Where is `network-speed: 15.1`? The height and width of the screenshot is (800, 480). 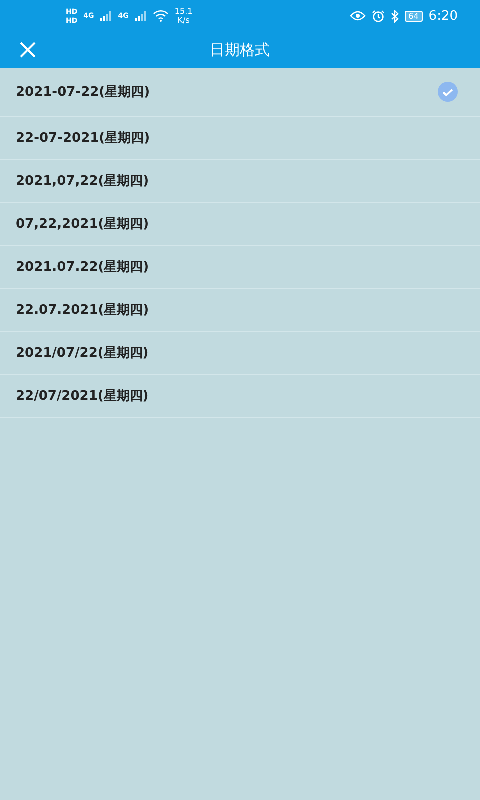 network-speed: 15.1 is located at coordinates (183, 11).